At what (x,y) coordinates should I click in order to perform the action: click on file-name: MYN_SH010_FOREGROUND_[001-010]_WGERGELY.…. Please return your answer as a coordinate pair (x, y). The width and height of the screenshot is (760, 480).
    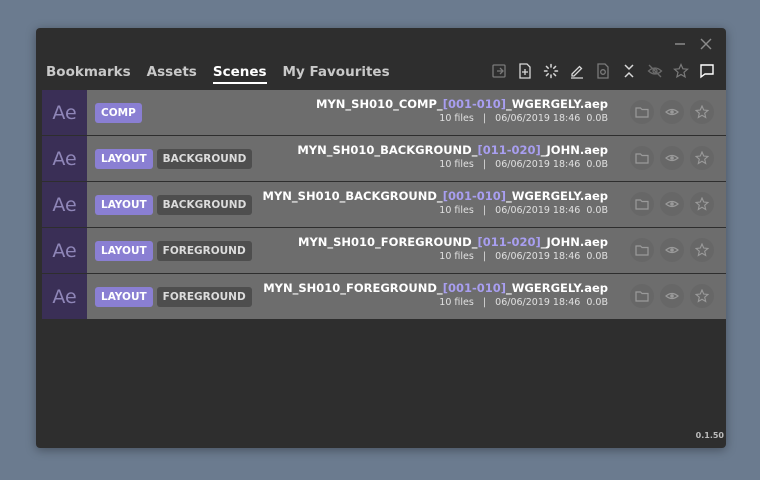
    Looking at the image, I should click on (435, 288).